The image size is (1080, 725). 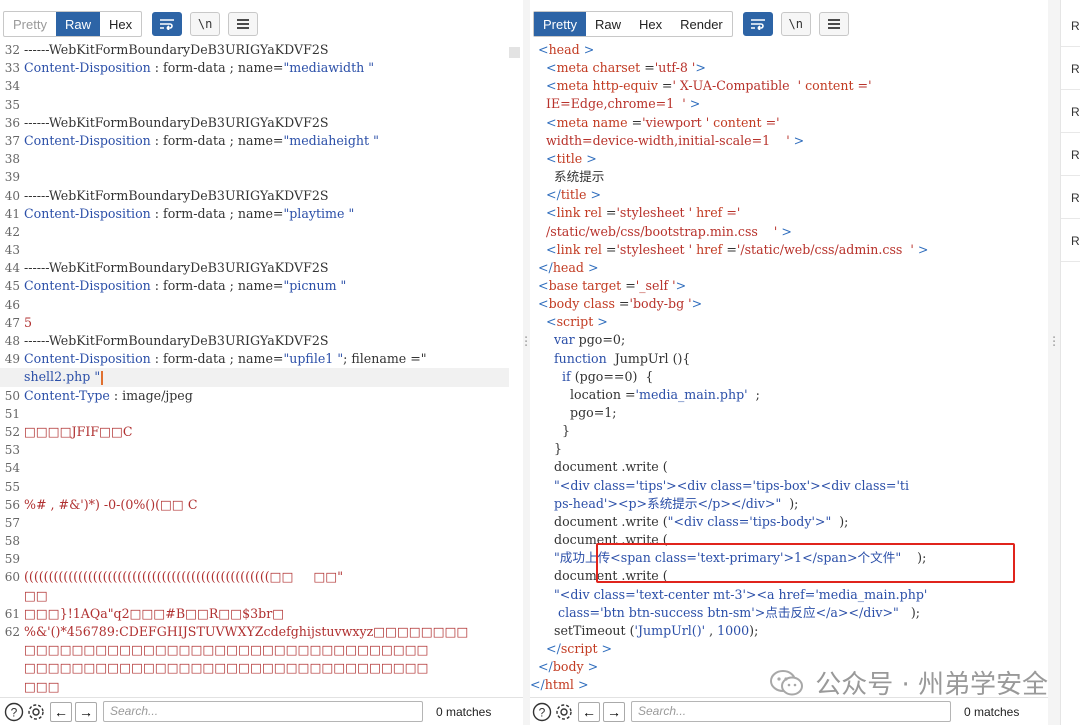 What do you see at coordinates (635, 213) in the screenshot?
I see `code-line: <link rel ='stylesheet ' href ='` at bounding box center [635, 213].